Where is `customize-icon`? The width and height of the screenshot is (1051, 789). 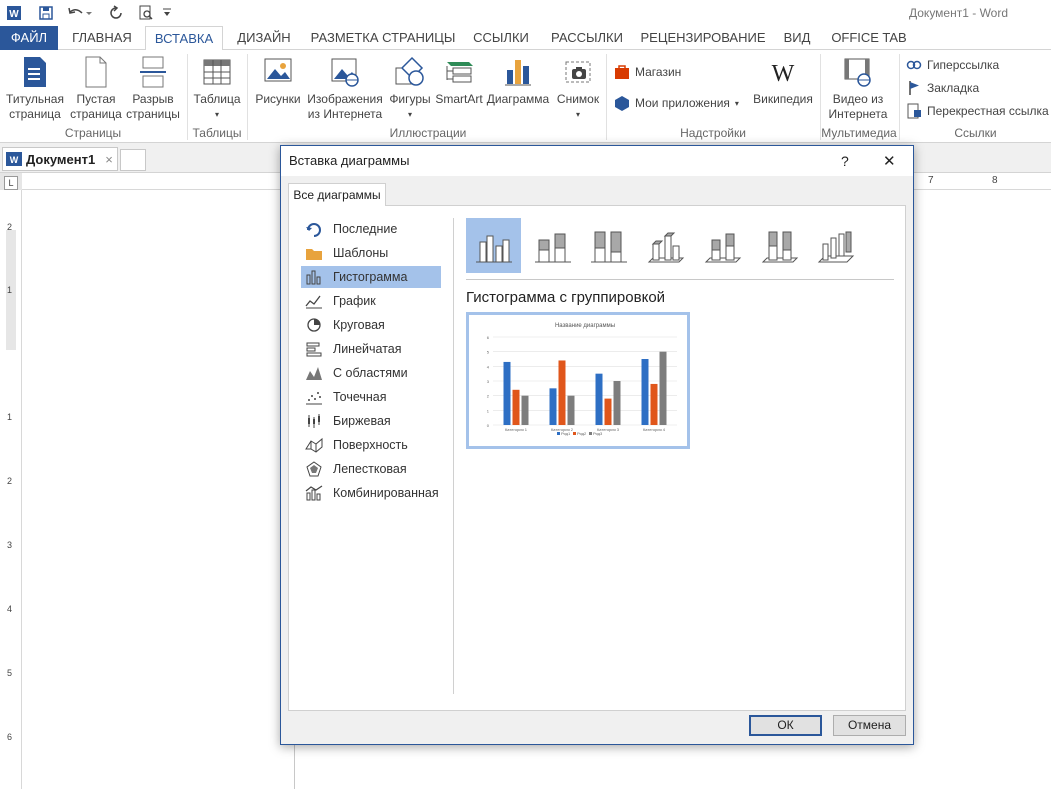 customize-icon is located at coordinates (167, 13).